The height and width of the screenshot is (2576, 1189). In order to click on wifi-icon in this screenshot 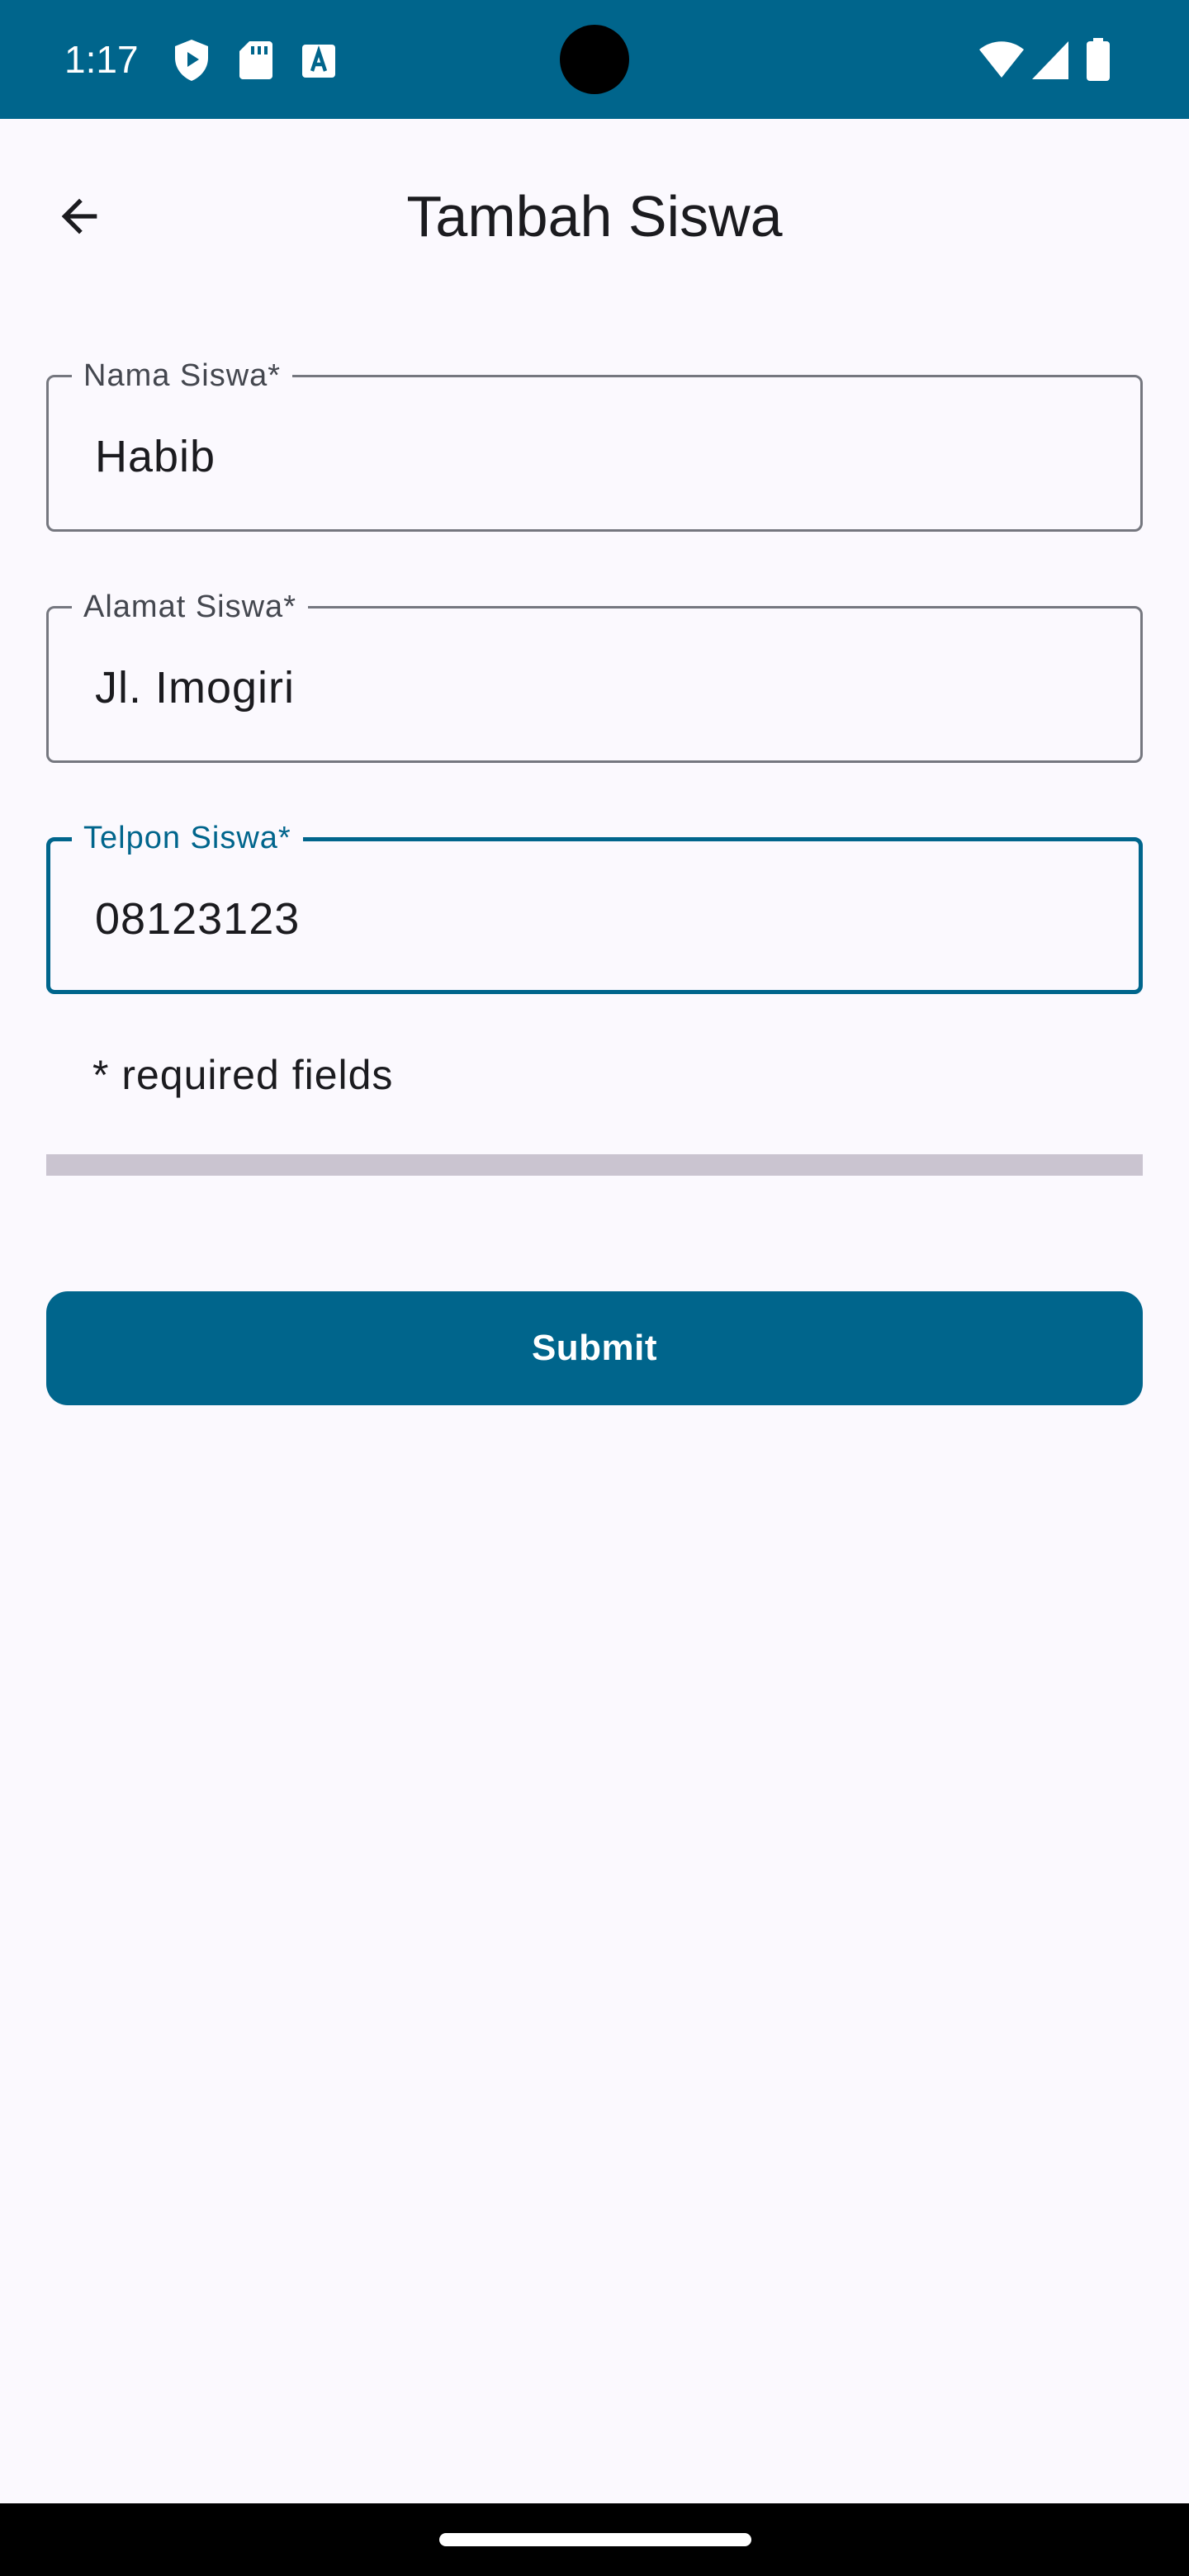, I will do `click(1001, 59)`.